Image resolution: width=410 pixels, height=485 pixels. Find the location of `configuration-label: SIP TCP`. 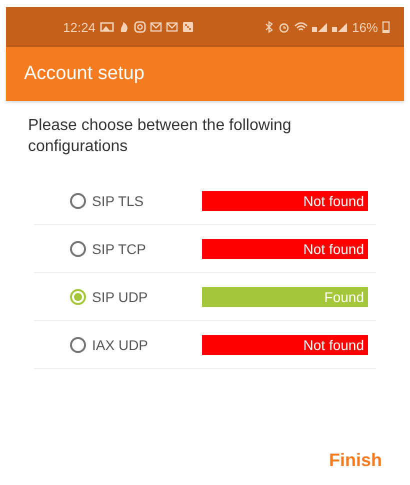

configuration-label: SIP TCP is located at coordinates (119, 248).